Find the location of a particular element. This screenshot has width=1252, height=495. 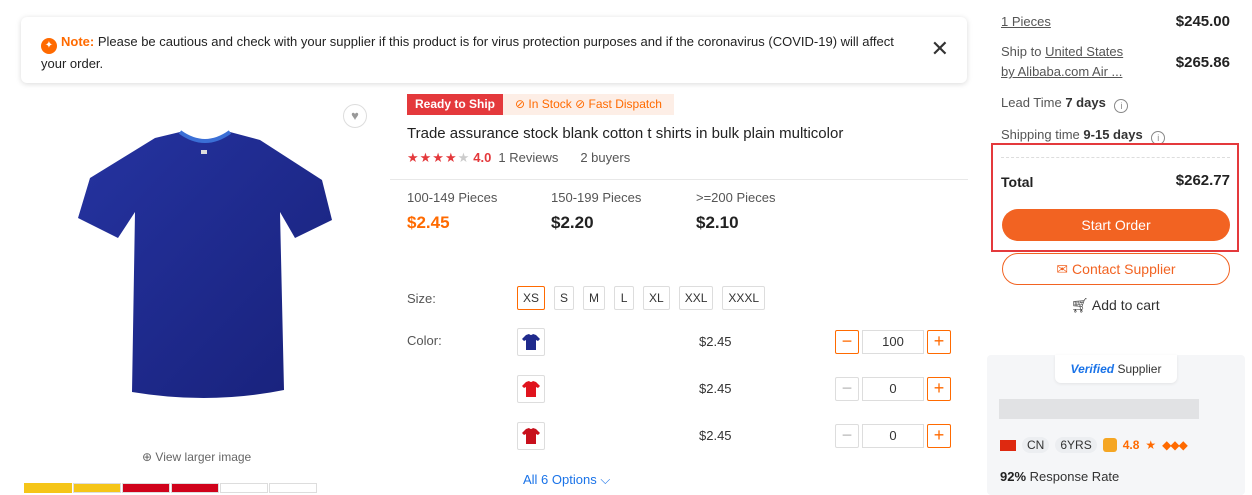

ready-to-ship-tag: Ready to Ship is located at coordinates (455, 104).